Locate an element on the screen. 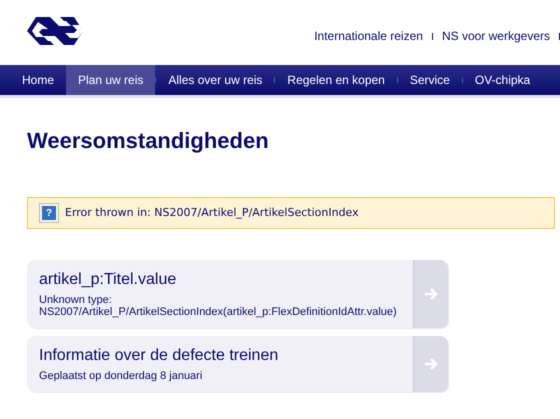 This screenshot has width=560, height=419. card-title: artikel_p:Titel.value is located at coordinates (108, 280).